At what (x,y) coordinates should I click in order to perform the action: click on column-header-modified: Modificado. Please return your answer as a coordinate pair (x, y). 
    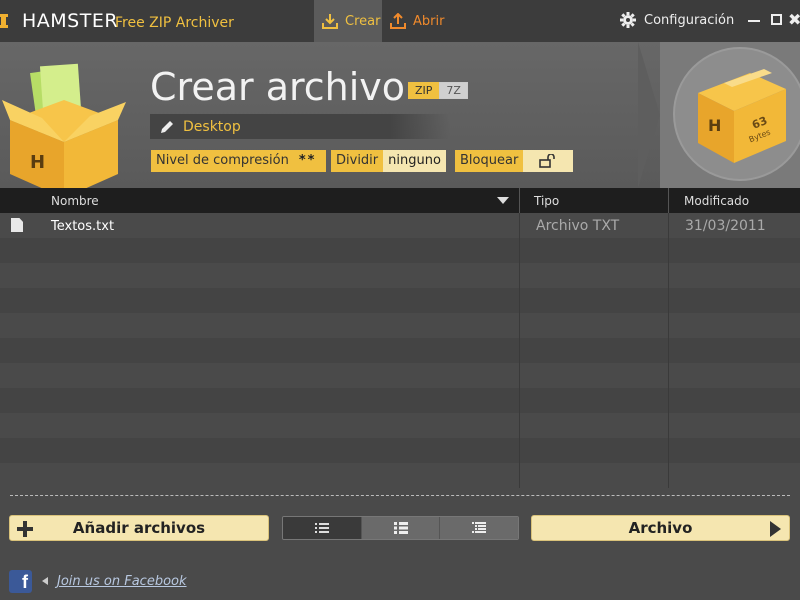
    Looking at the image, I should click on (716, 201).